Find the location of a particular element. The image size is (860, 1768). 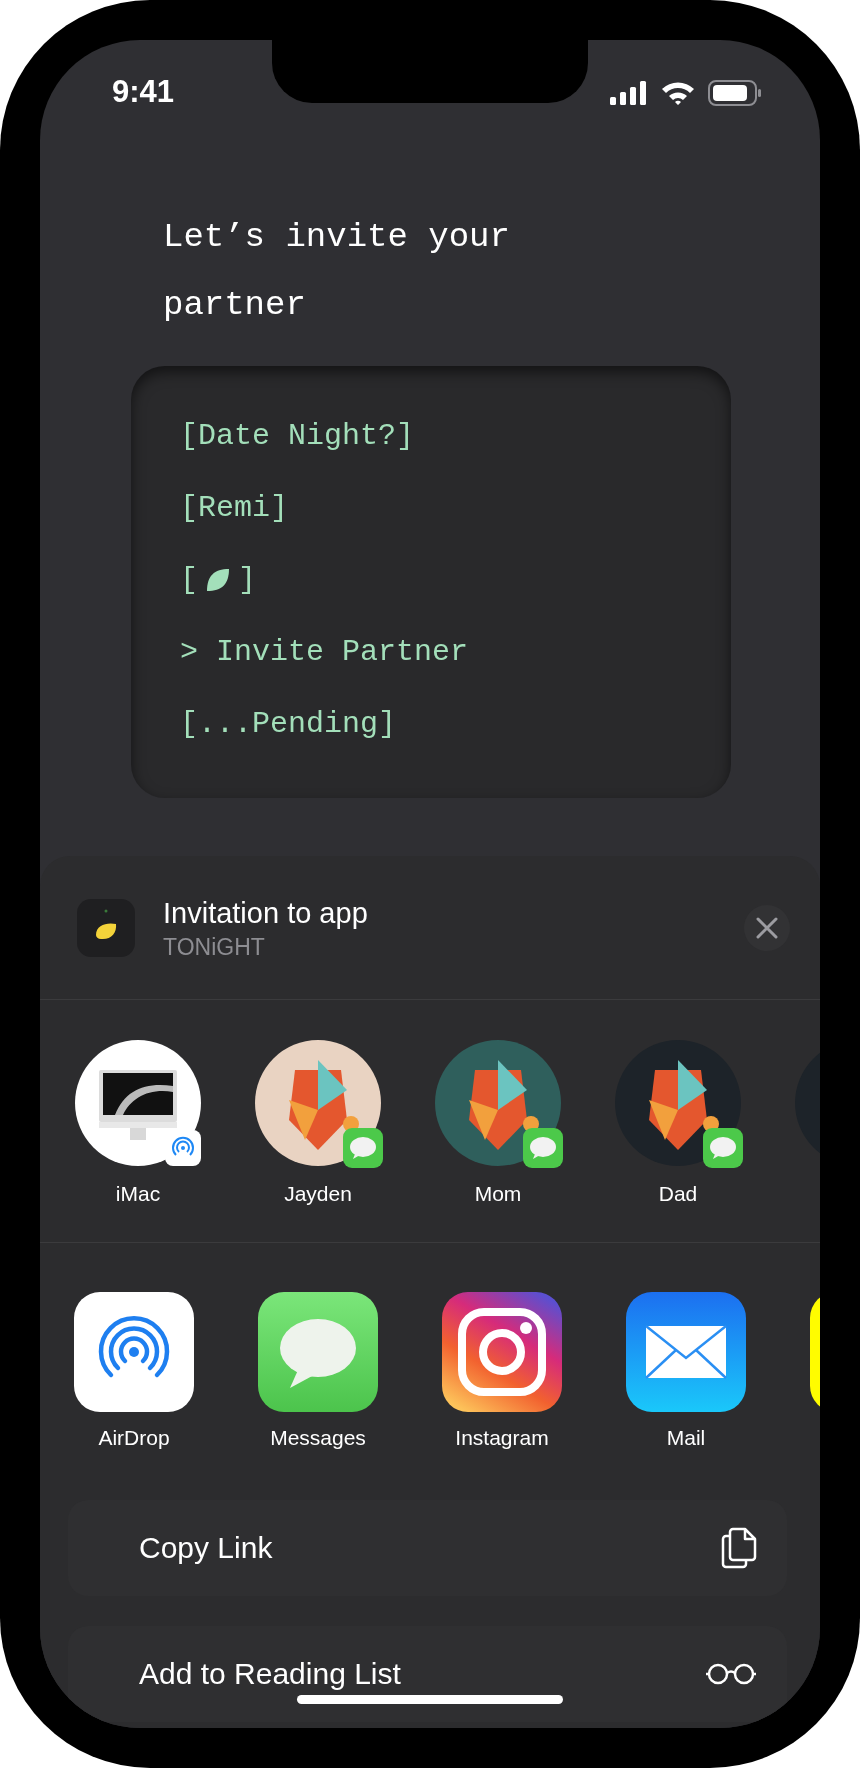

terminal-line: [Remi] is located at coordinates (234, 508).